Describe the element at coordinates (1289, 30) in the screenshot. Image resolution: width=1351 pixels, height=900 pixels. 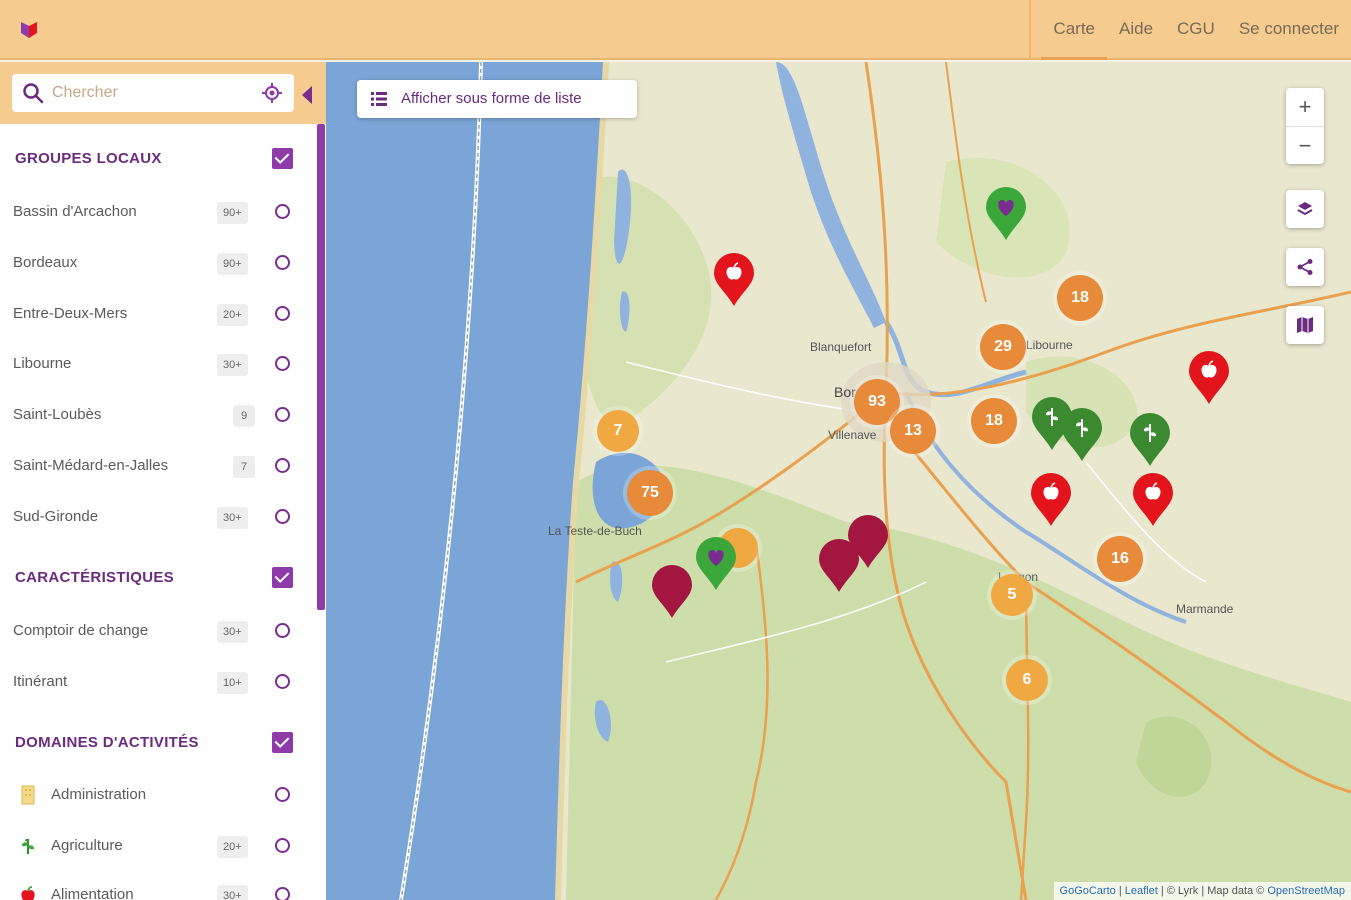
I see `nav-login: Se connecter` at that location.